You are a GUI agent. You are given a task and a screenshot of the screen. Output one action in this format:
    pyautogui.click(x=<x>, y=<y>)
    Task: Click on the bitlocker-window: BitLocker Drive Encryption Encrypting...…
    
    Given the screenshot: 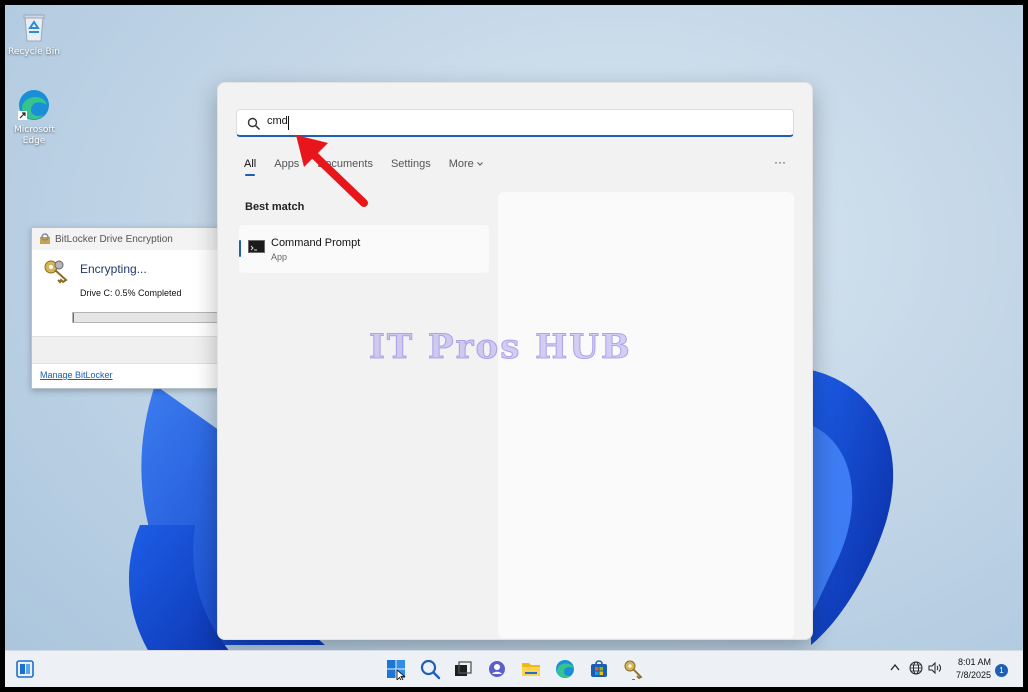 What is the action you would take?
    pyautogui.click(x=127, y=308)
    